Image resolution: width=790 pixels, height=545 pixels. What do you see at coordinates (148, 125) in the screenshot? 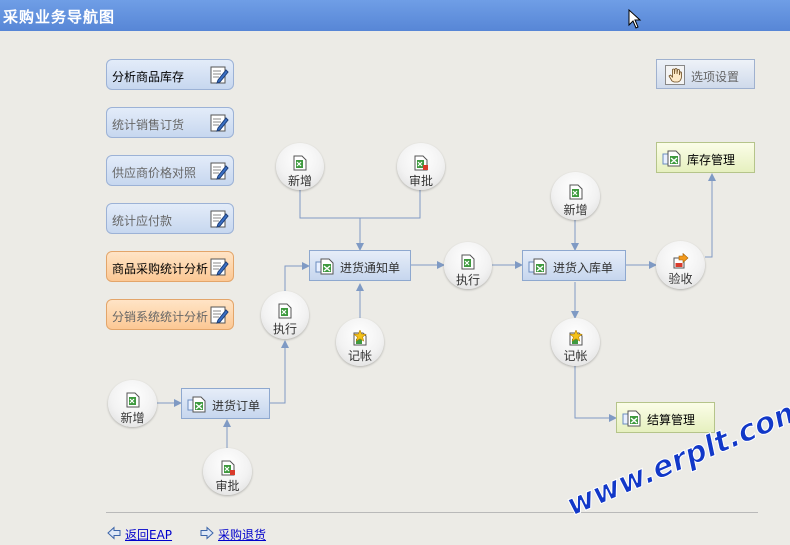
I see `sales-order-stats-label: 统计销售订货` at bounding box center [148, 125].